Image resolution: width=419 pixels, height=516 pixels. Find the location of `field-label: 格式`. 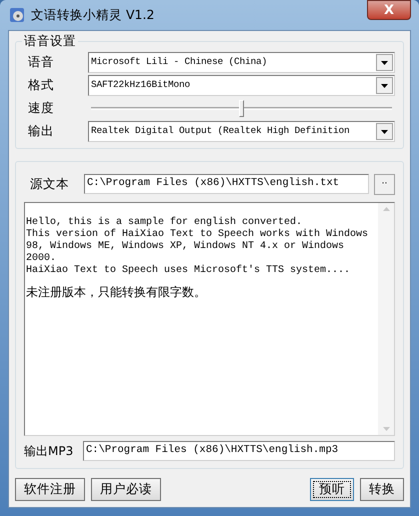

field-label: 格式 is located at coordinates (41, 85).